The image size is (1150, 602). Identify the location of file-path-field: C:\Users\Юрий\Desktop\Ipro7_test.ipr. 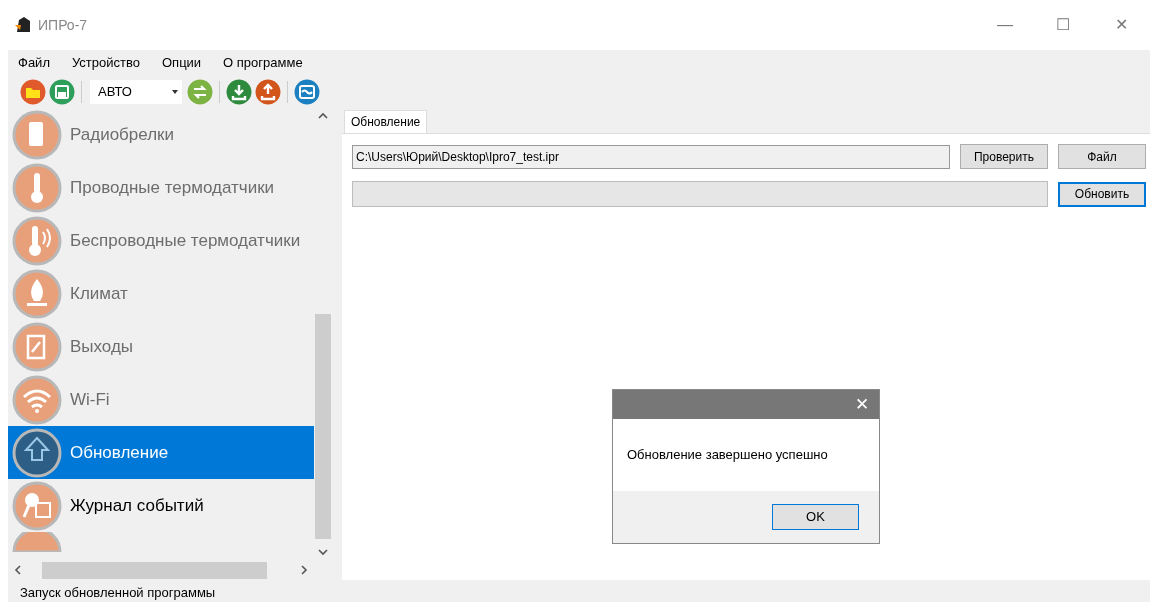
(651, 156).